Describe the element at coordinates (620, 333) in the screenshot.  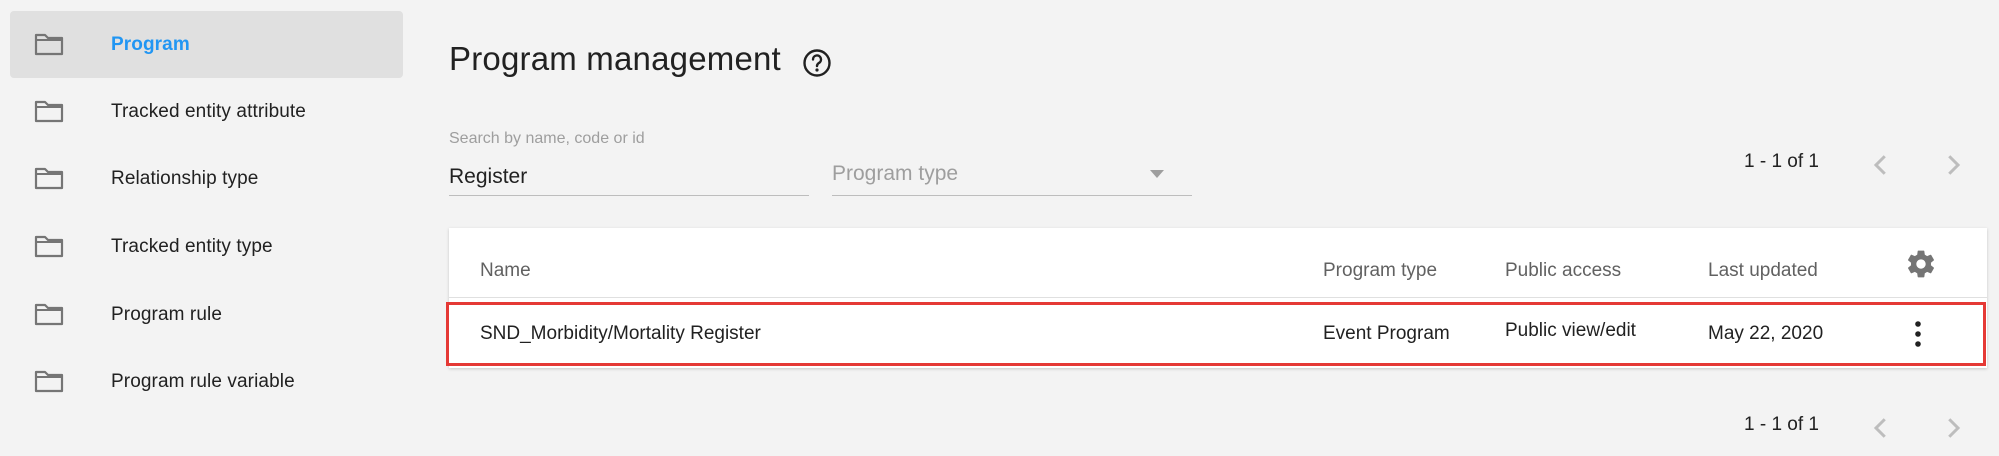
I see `cell-name: SND_Morbidity/Mortality Register` at that location.